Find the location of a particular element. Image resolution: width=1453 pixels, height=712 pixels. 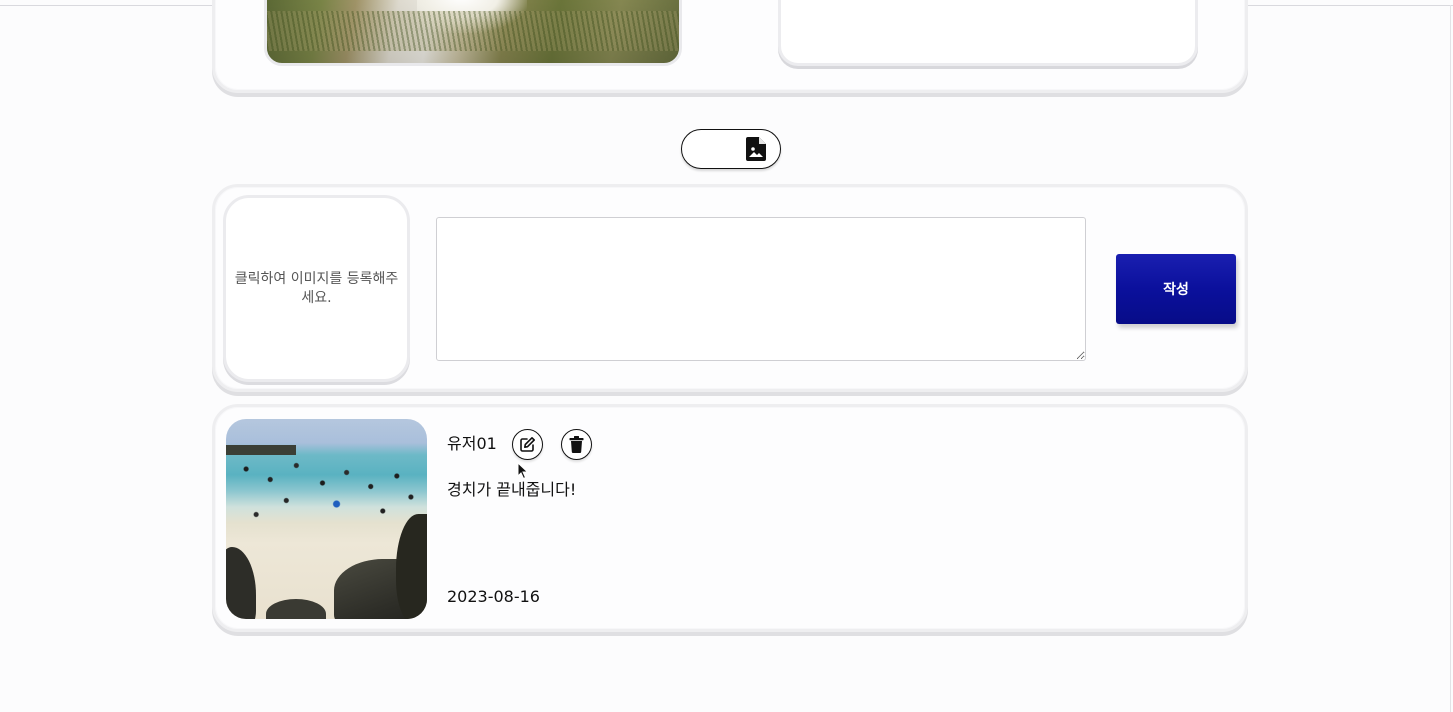

edit-icon is located at coordinates (527, 444).